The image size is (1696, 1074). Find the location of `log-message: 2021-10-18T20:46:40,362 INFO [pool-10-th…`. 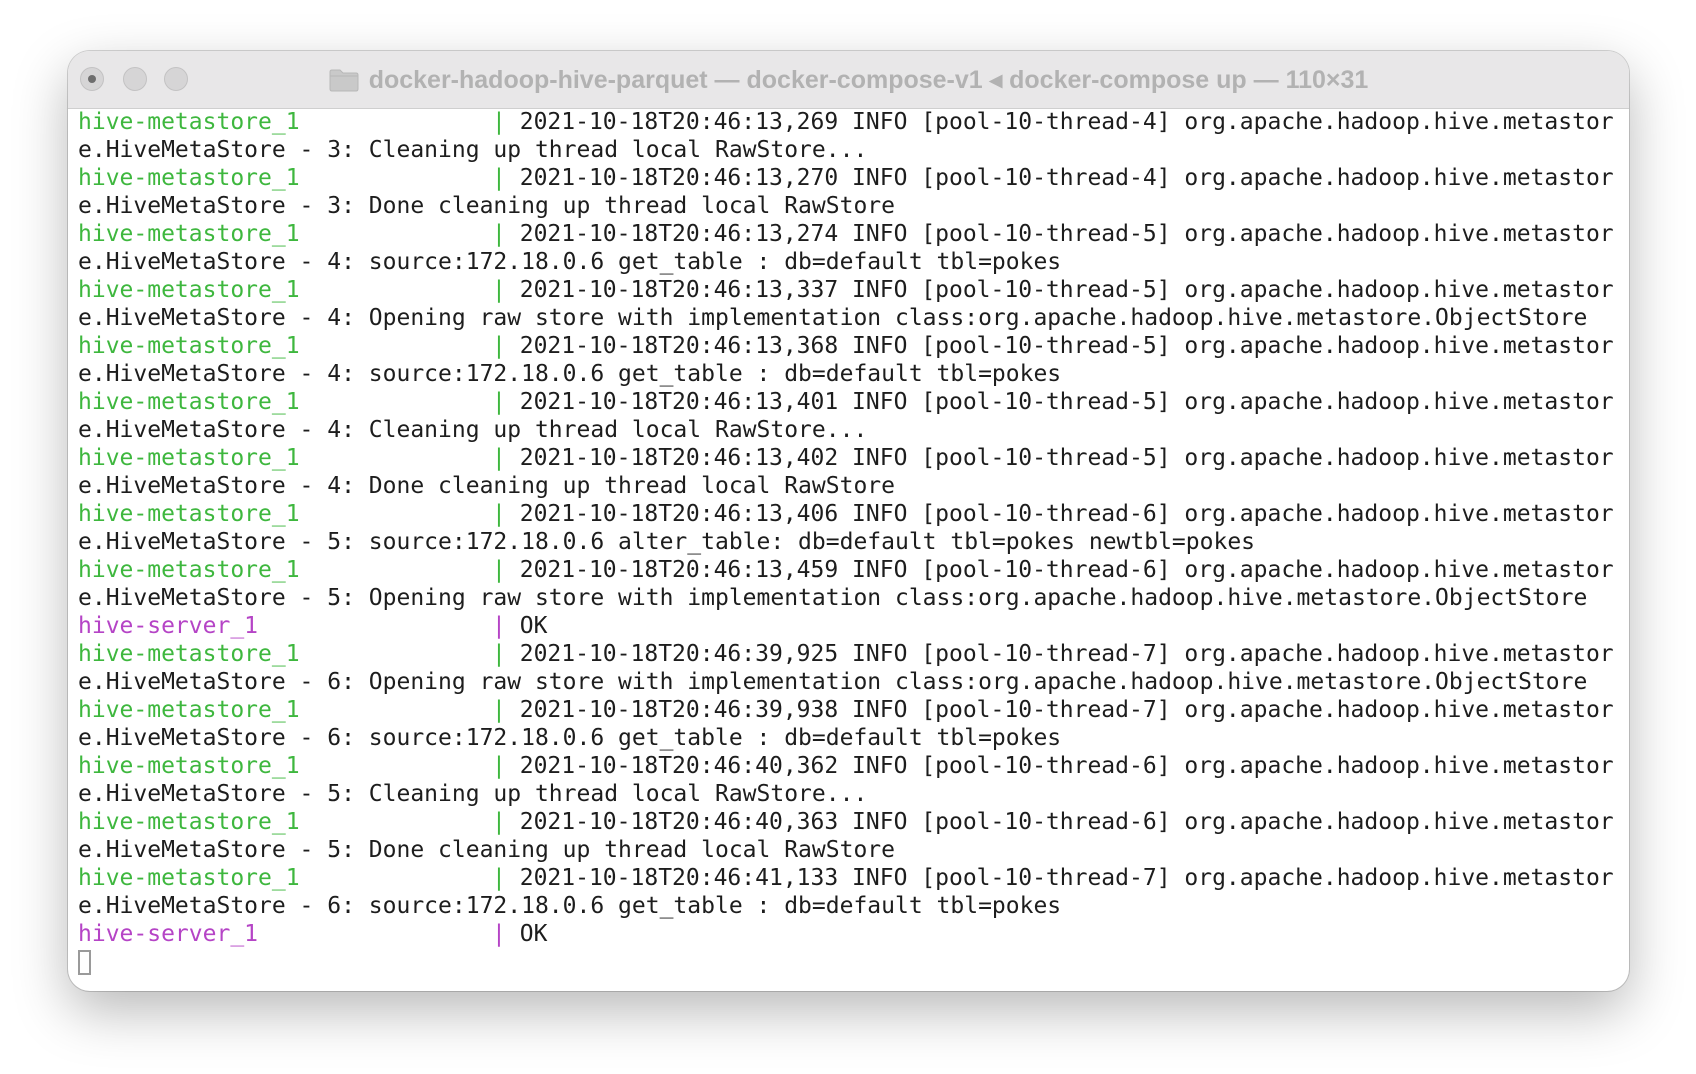

log-message: 2021-10-18T20:46:40,362 INFO [pool-10-th… is located at coordinates (1066, 766).